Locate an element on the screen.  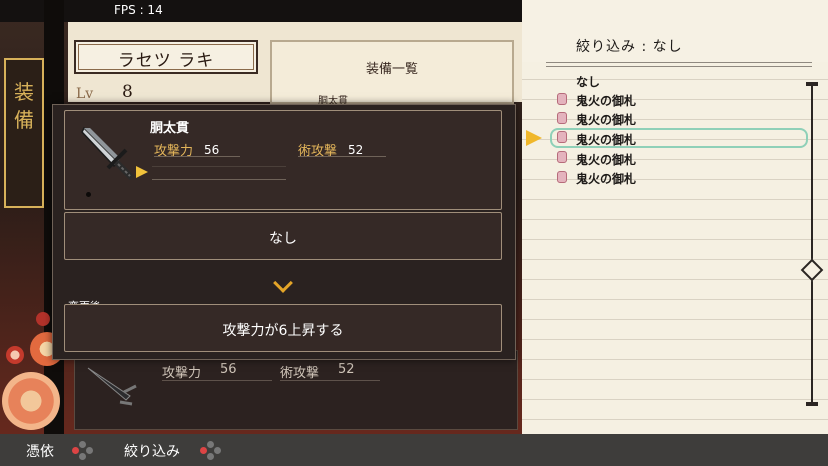
ghost-sword-icon is located at coordinates (112, 386).